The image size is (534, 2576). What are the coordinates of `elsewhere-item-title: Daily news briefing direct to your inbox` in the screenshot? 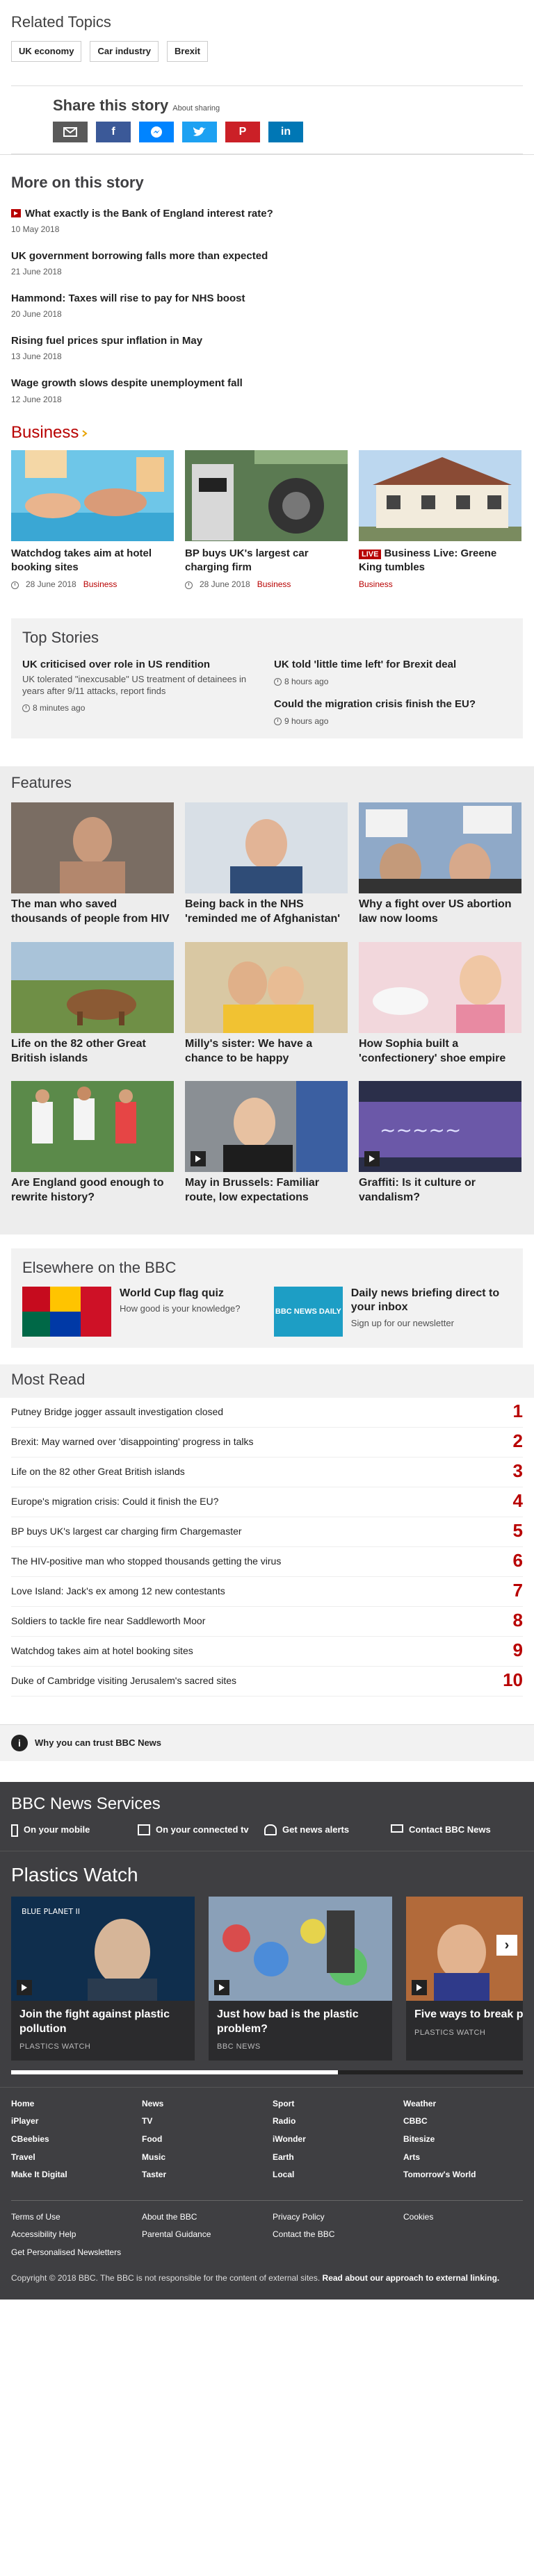 It's located at (431, 1302).